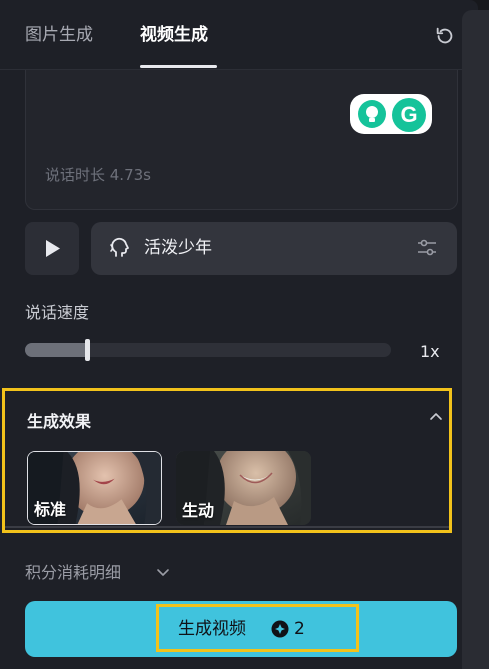 This screenshot has height=669, width=489. What do you see at coordinates (178, 248) in the screenshot?
I see `voice-name: 活泼少年` at bounding box center [178, 248].